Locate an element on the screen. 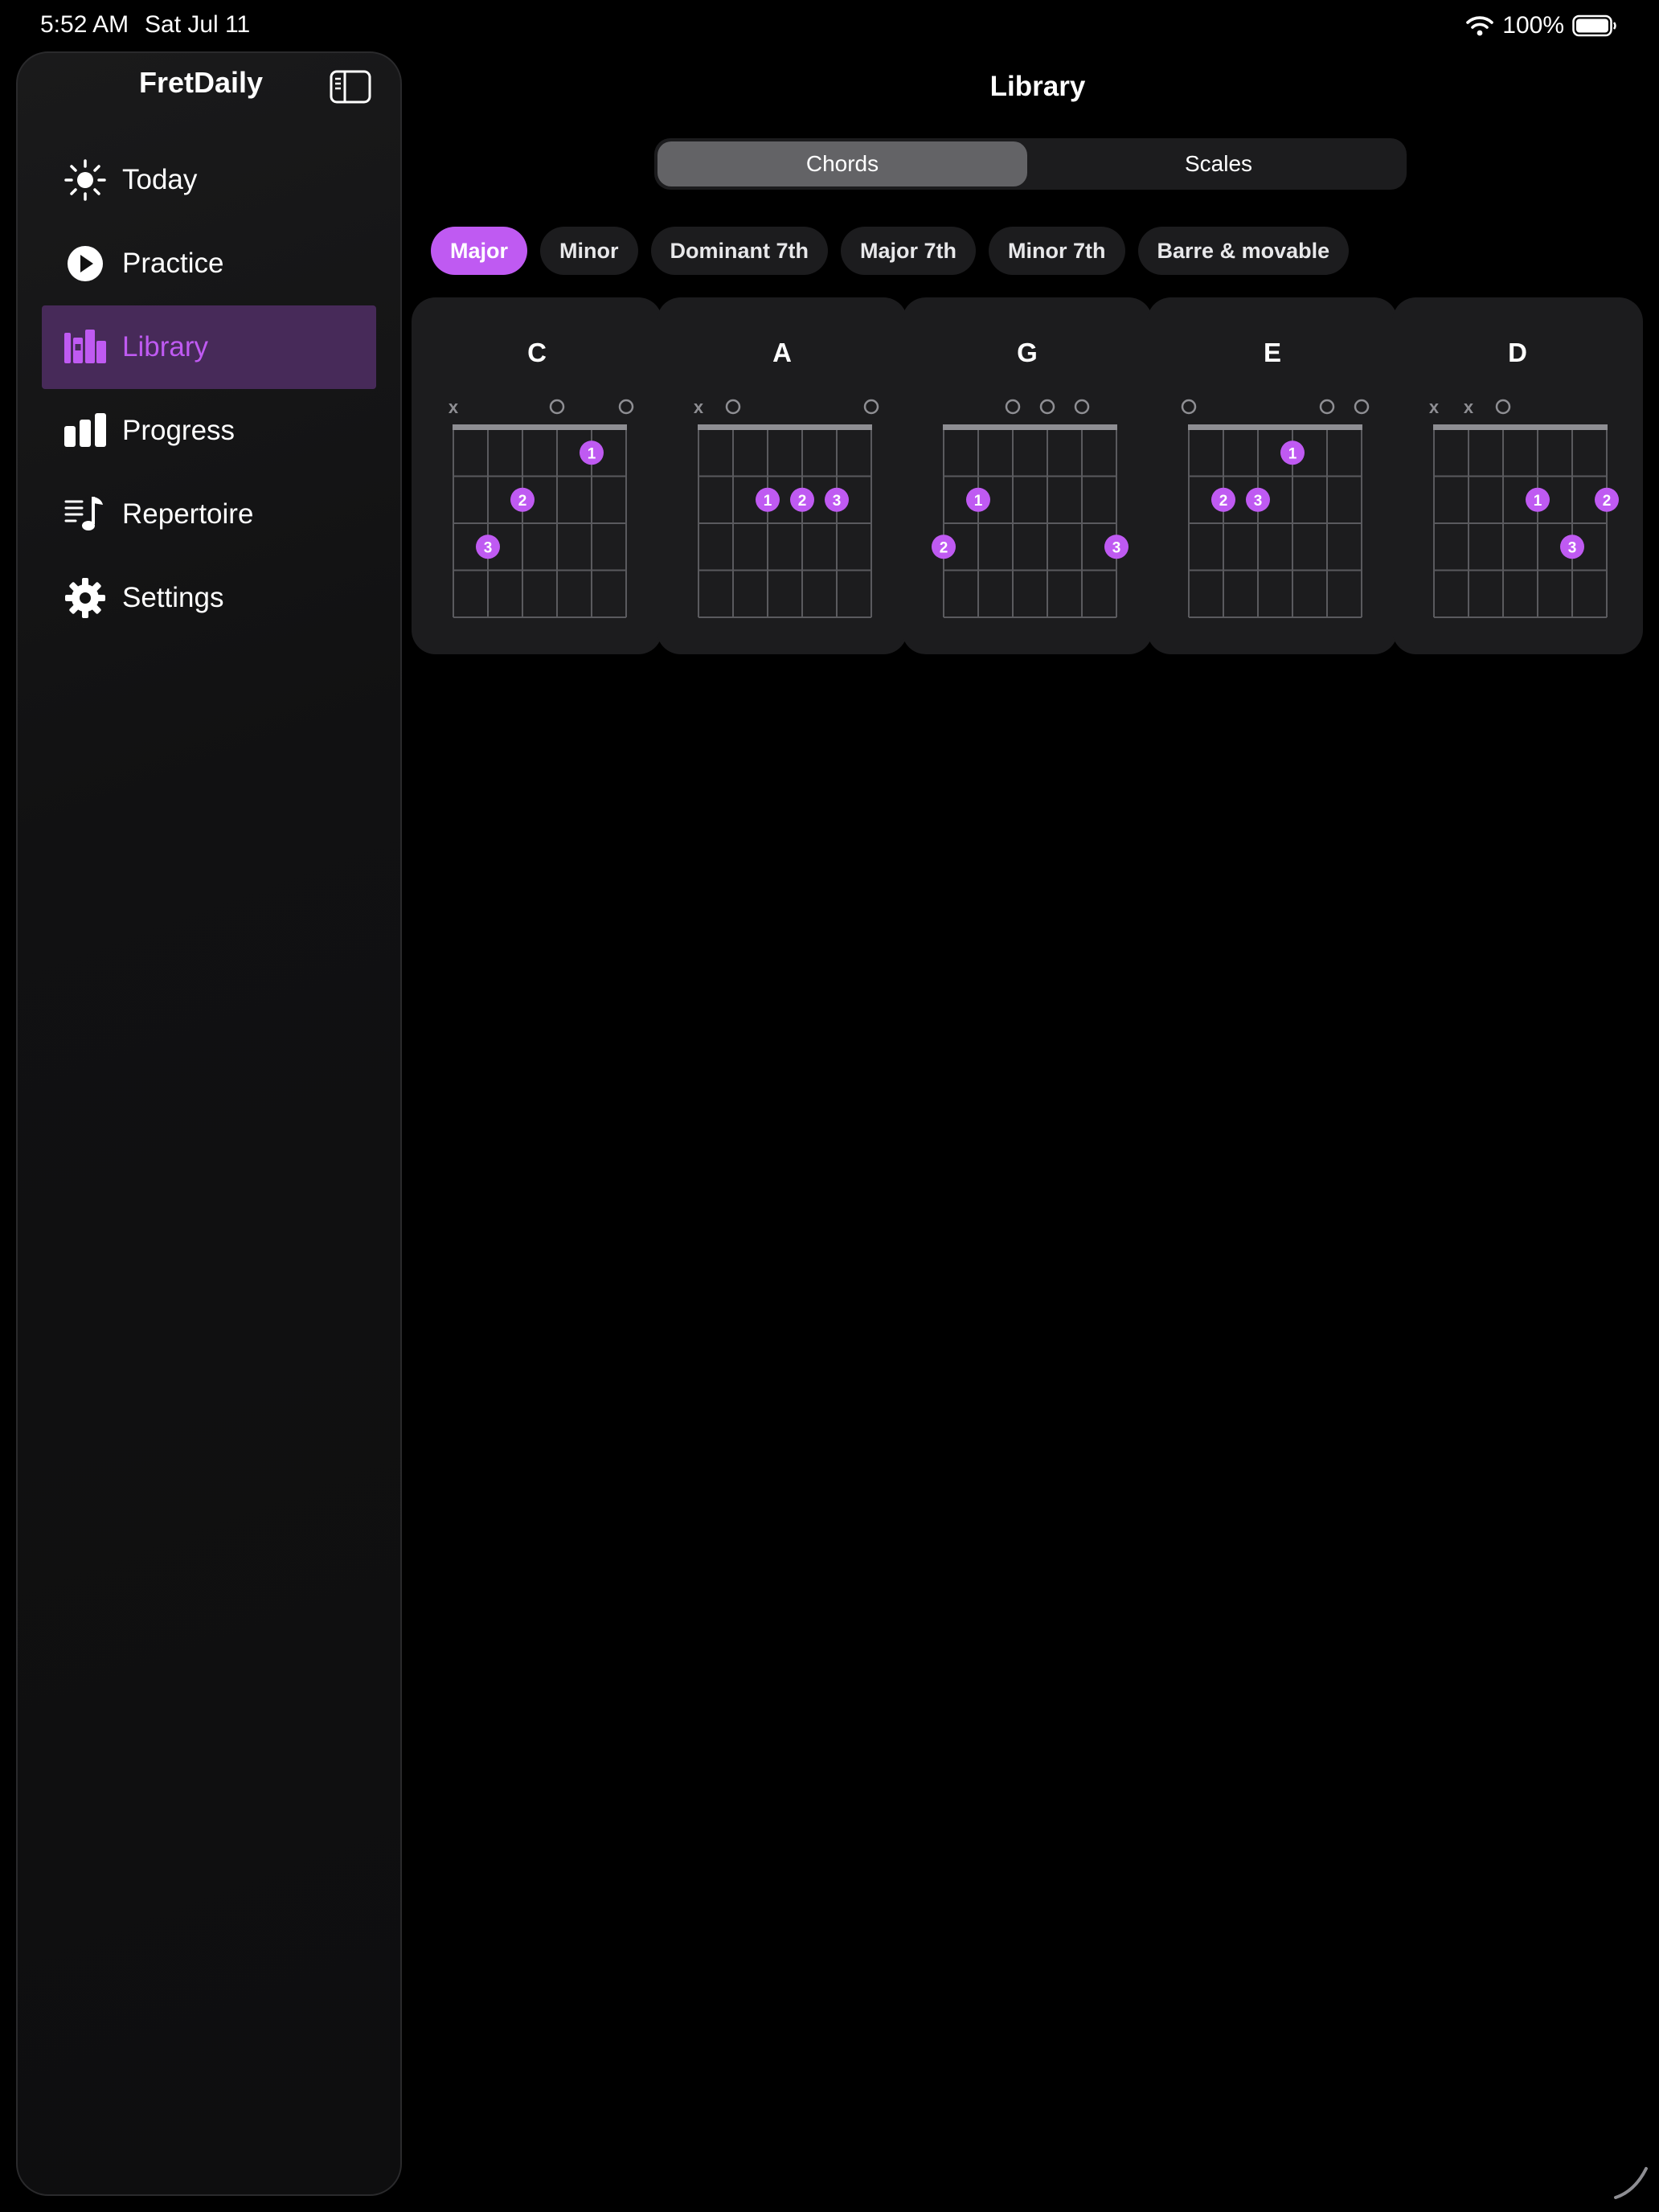 The width and height of the screenshot is (1659, 2212). sidebar-item-library: Library is located at coordinates (209, 347).